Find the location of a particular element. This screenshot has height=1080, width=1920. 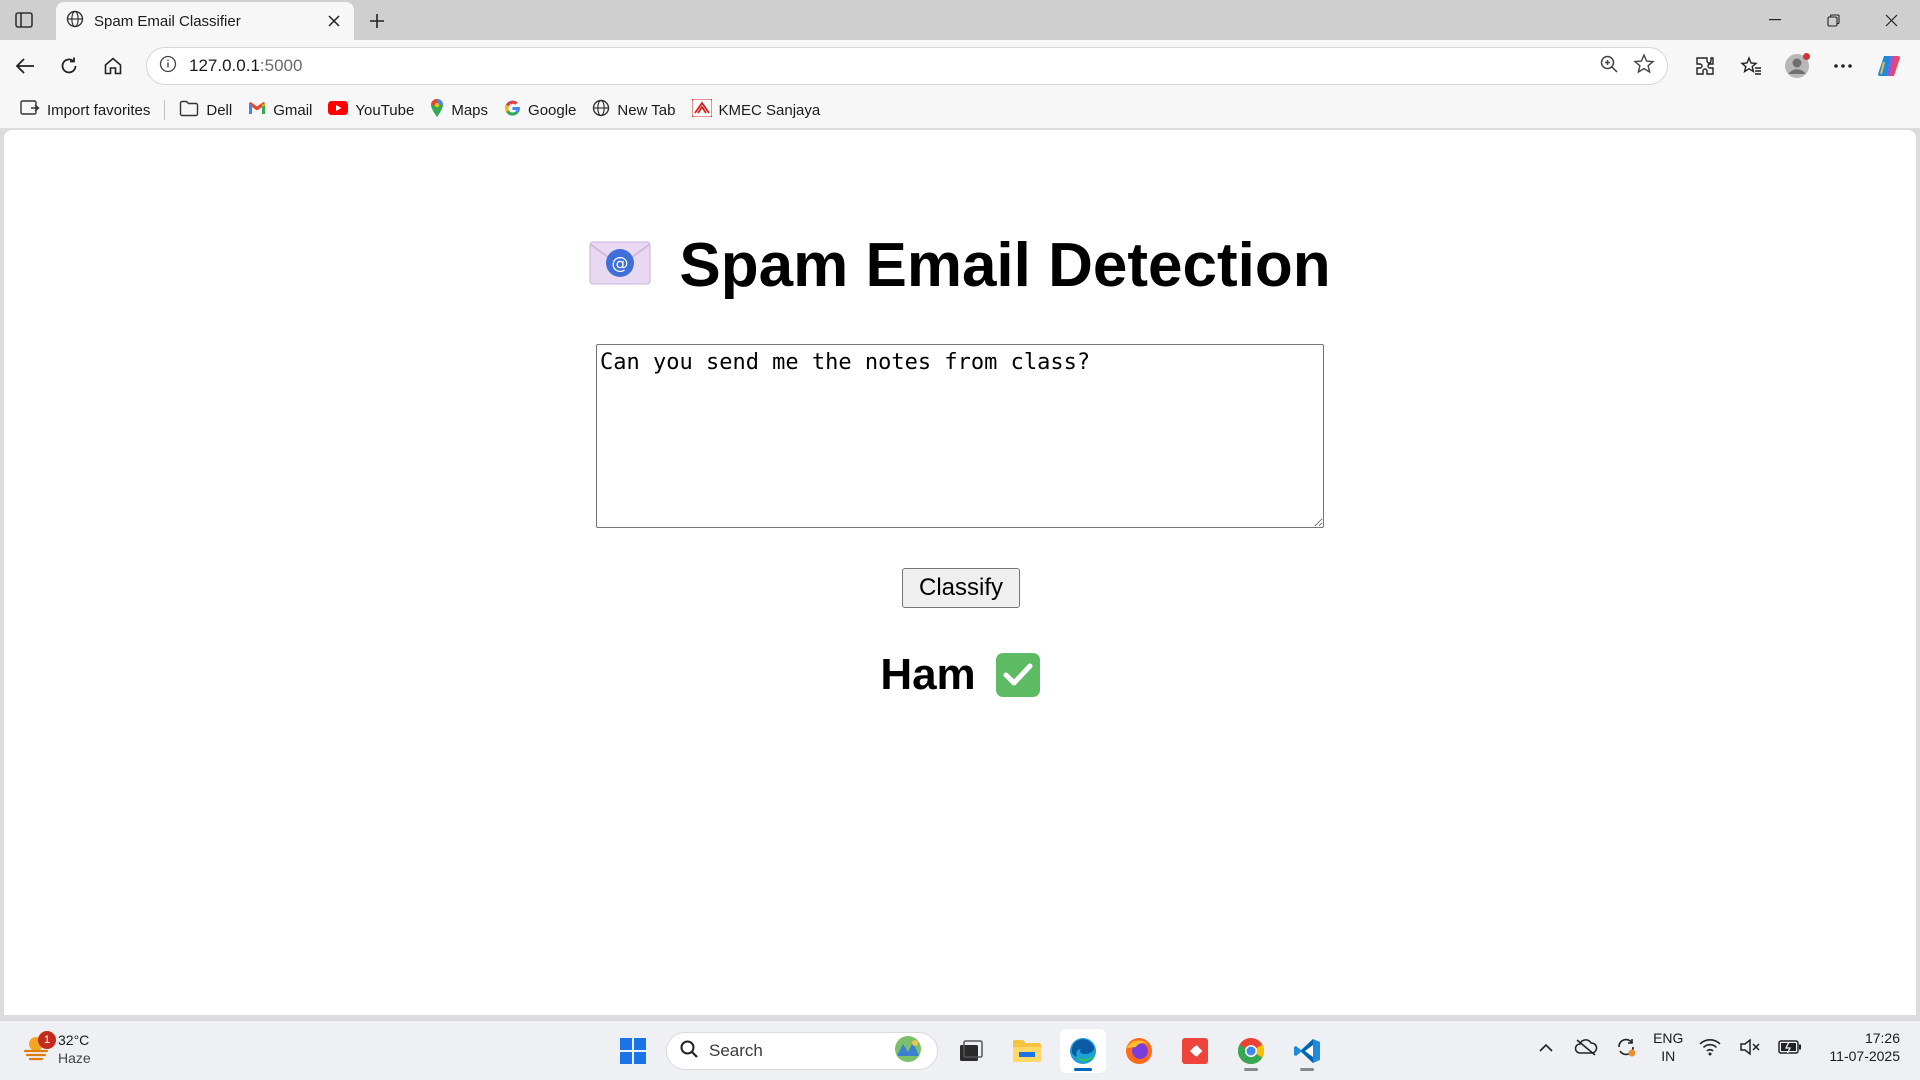

email-text-input: Can you send me the notes from class? is located at coordinates (960, 436).